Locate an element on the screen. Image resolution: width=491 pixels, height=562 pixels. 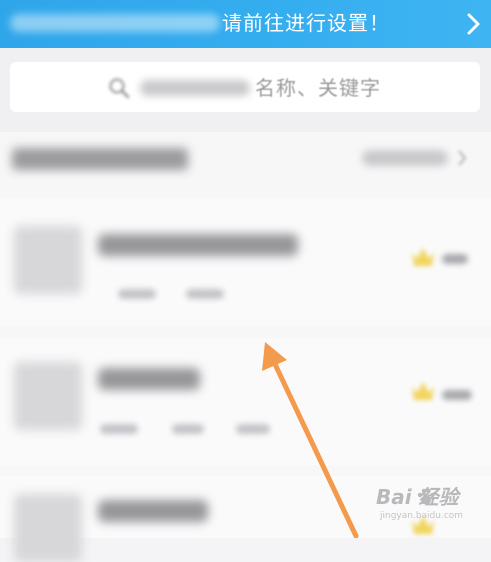
search-icon is located at coordinates (119, 88).